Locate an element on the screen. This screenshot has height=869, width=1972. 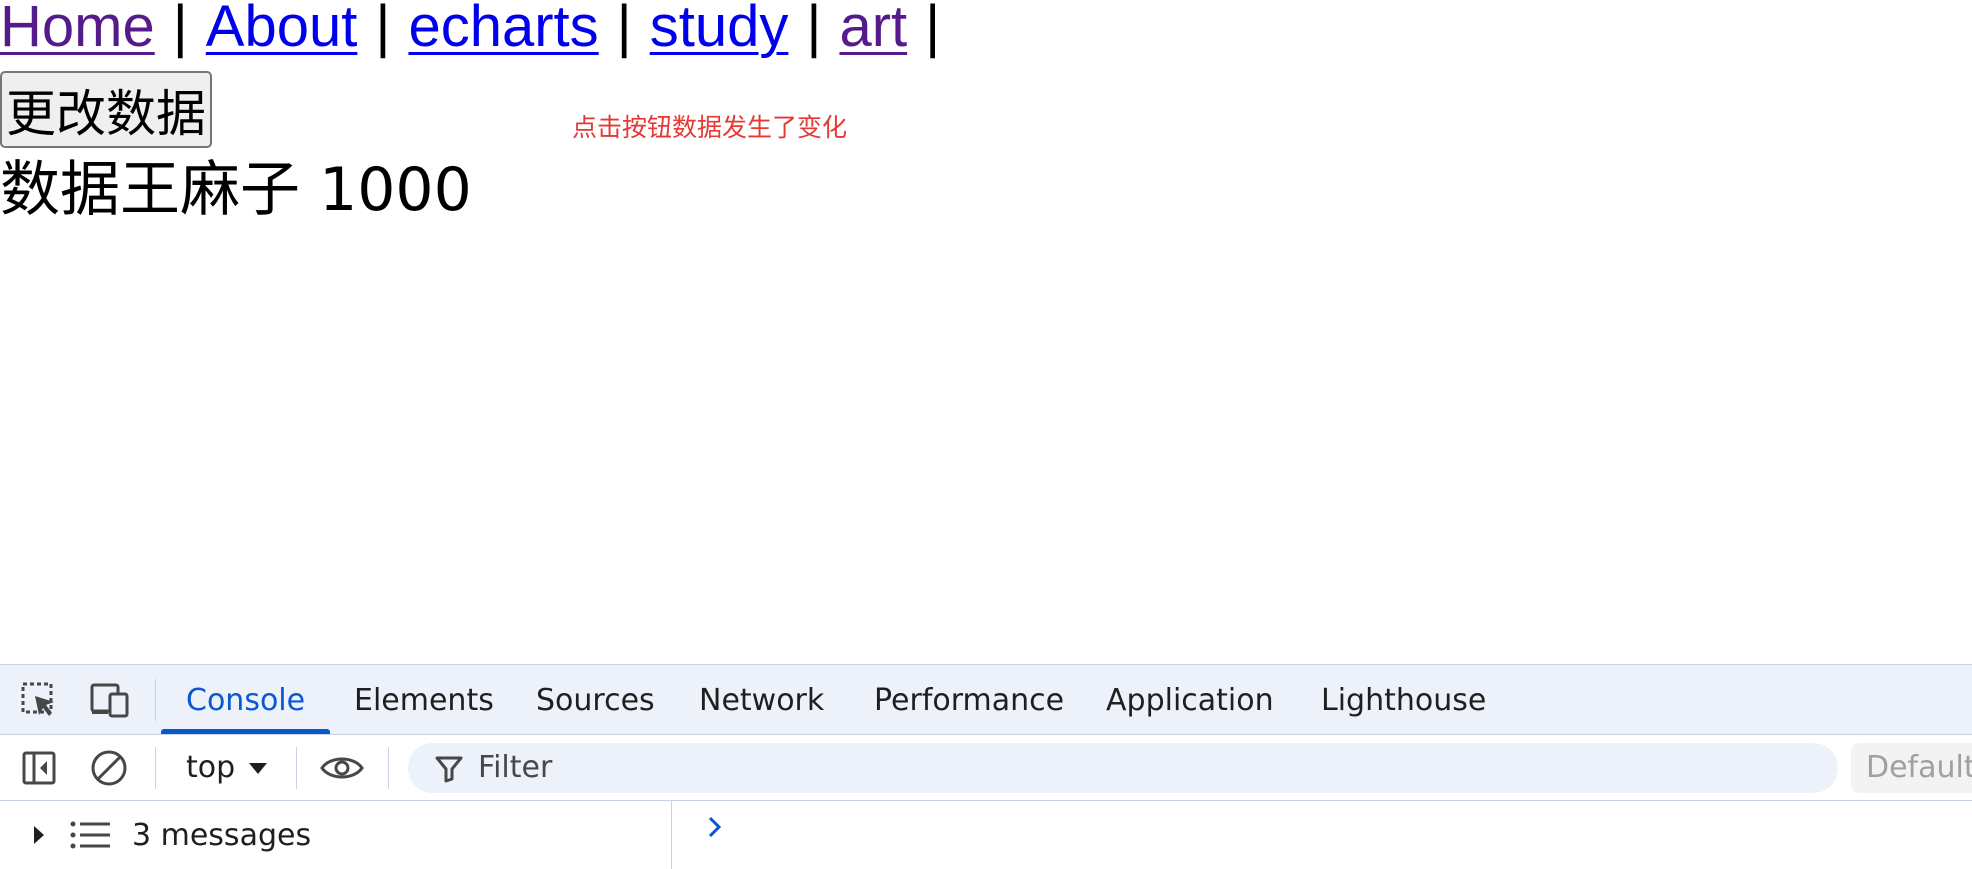
sidebar-toggle-icon is located at coordinates (39, 768).